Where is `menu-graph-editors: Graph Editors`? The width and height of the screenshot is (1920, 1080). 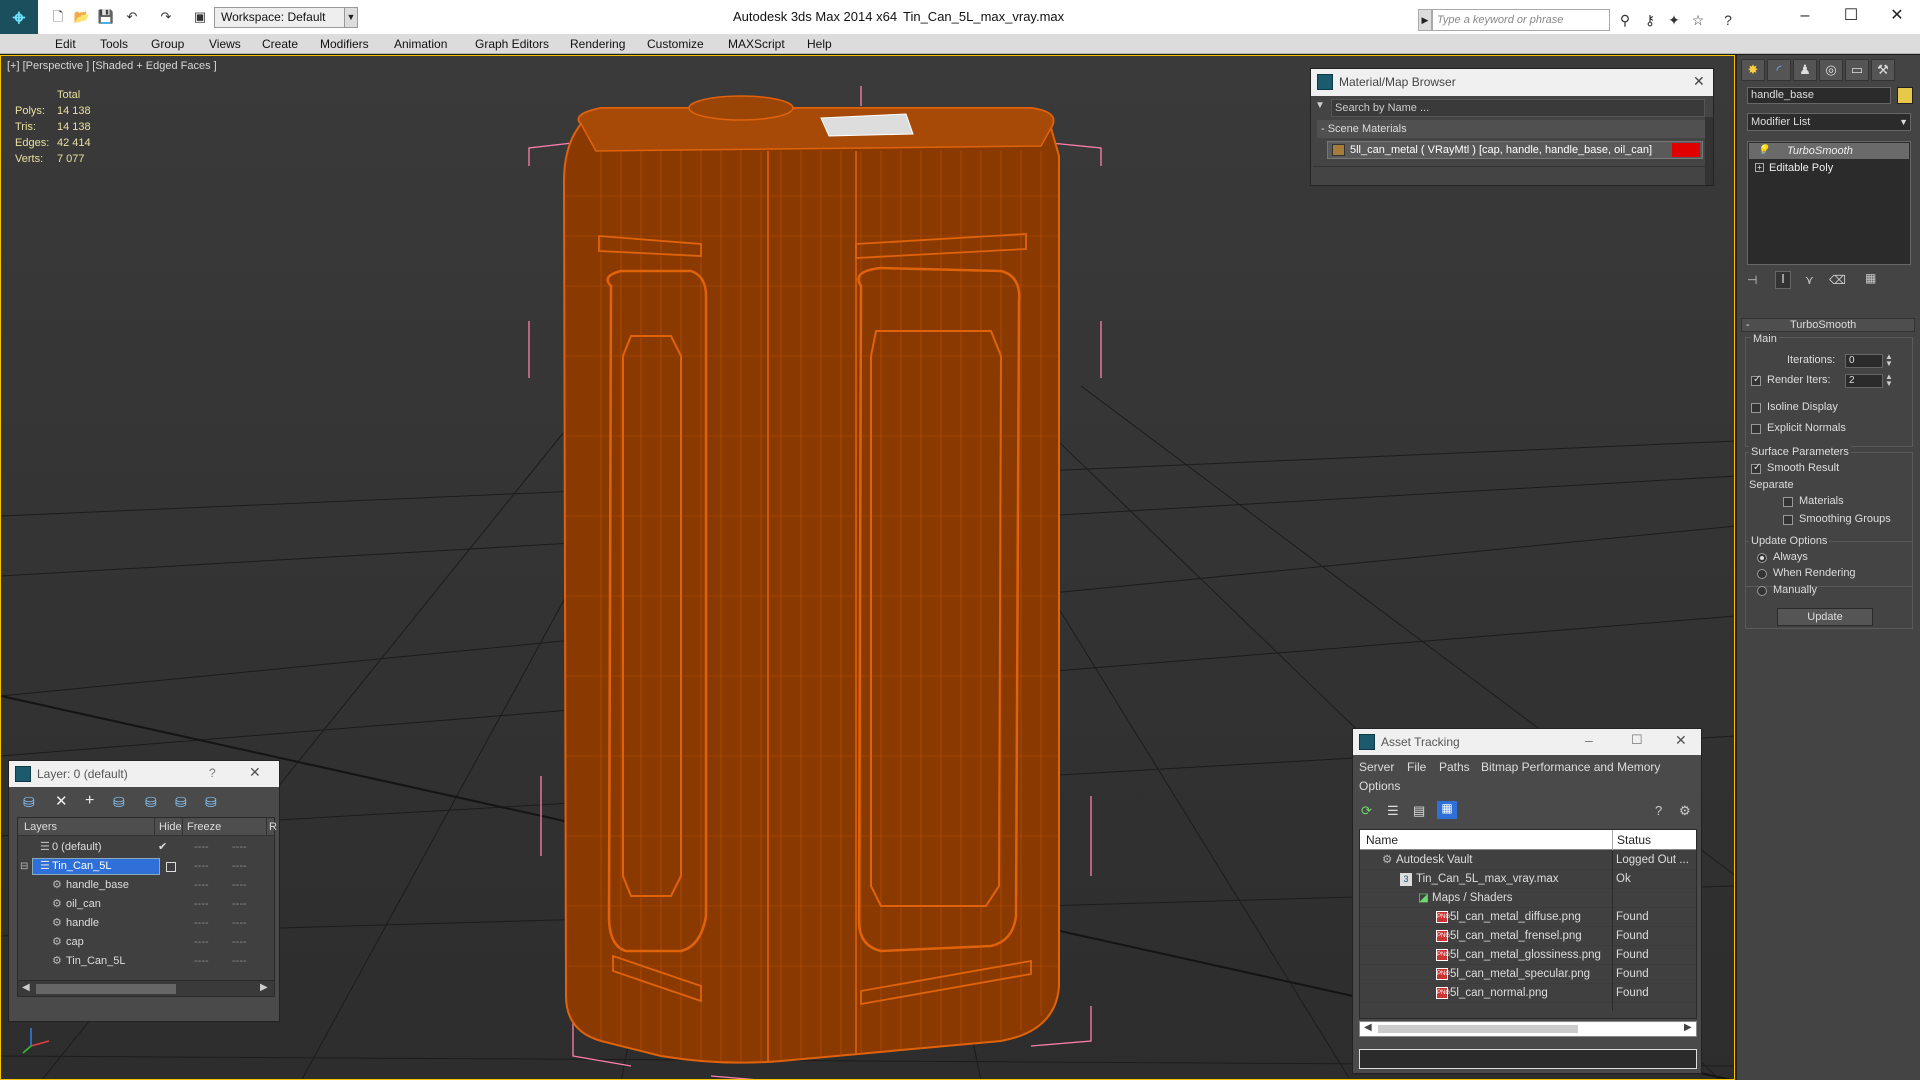
menu-graph-editors: Graph Editors is located at coordinates (512, 44).